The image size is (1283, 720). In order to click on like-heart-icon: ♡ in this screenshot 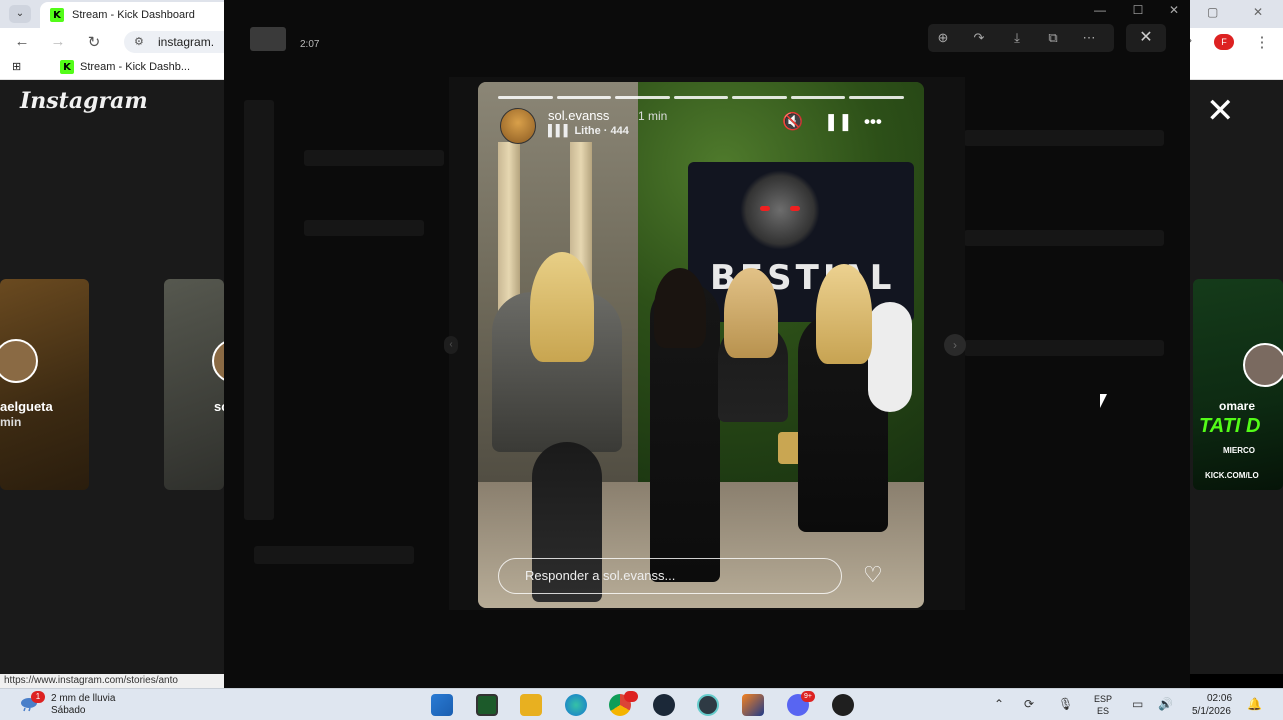, I will do `click(873, 575)`.